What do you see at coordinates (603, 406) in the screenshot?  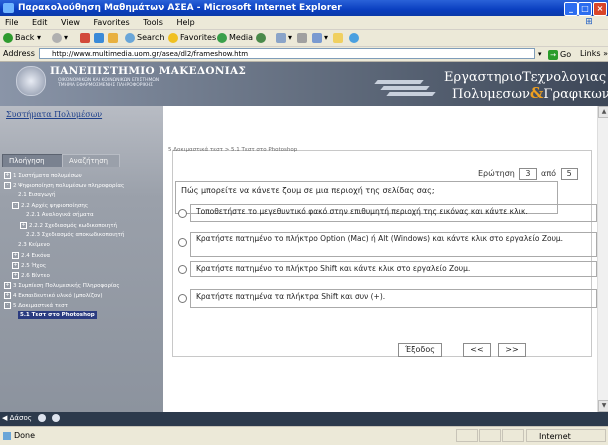 I see `scroll-down-icon: ▼` at bounding box center [603, 406].